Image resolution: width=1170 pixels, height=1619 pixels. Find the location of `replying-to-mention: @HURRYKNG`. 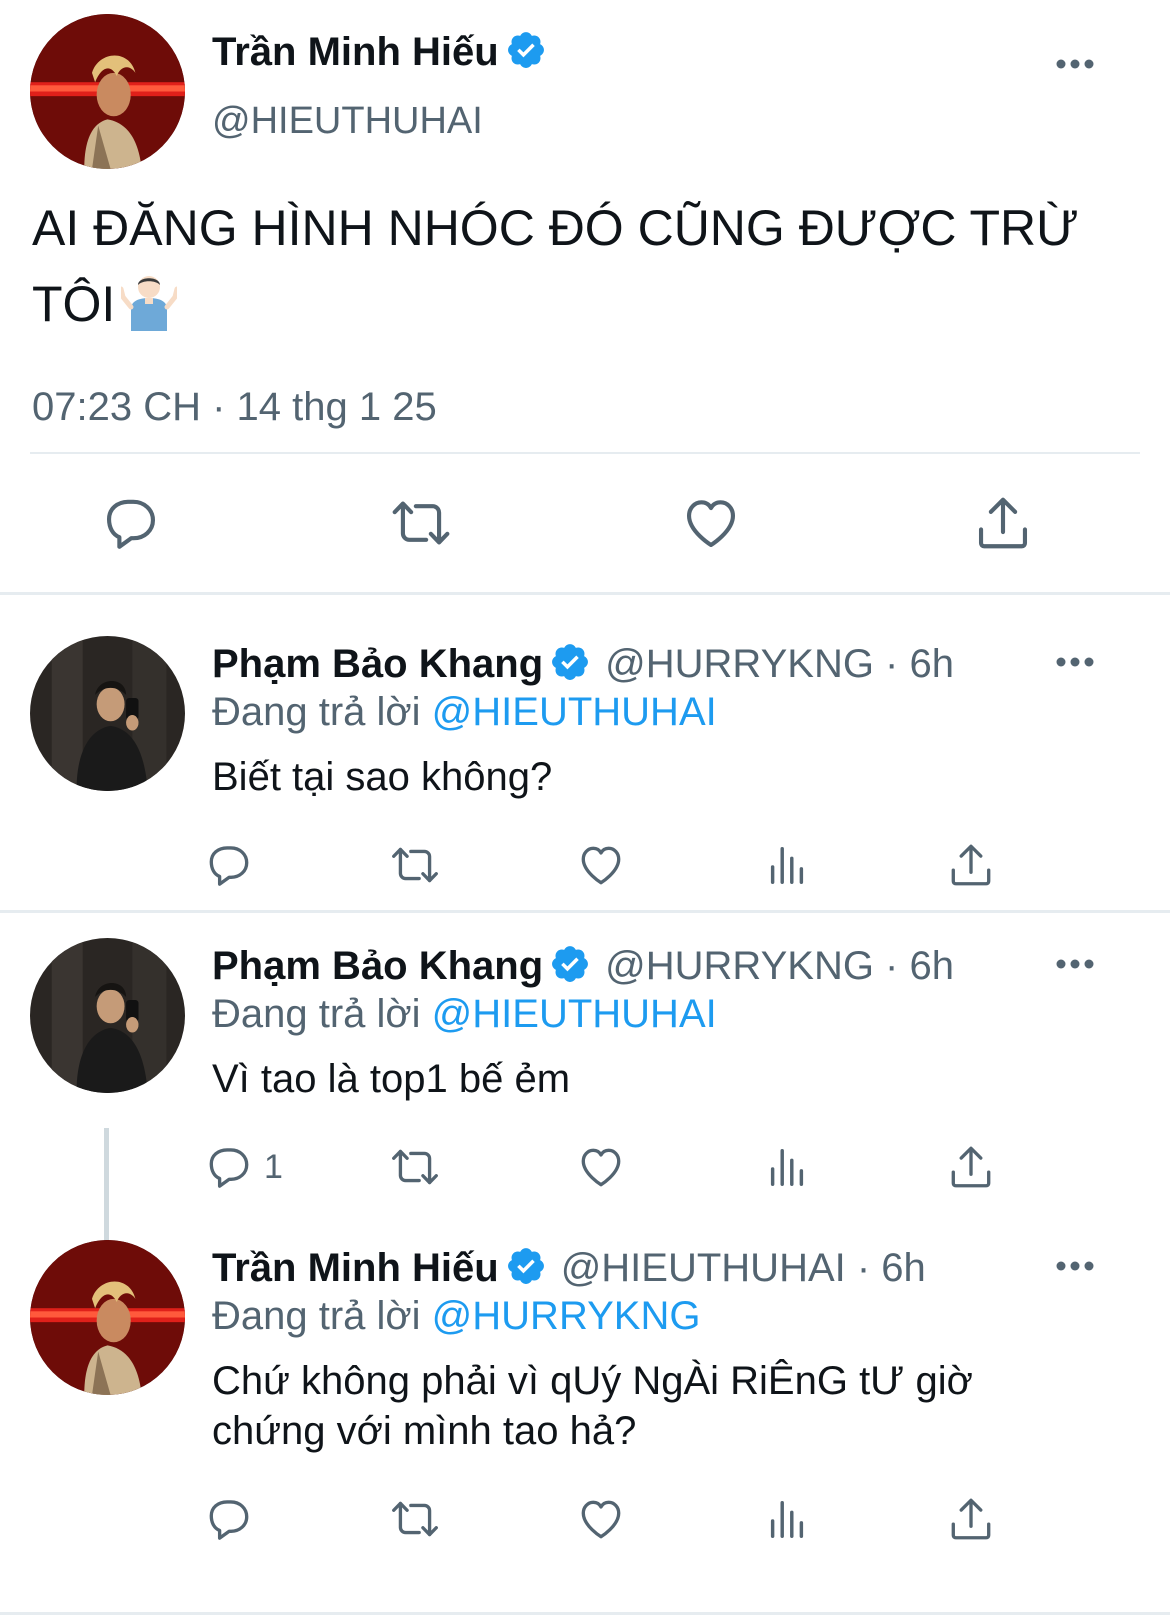

replying-to-mention: @HURRYKNG is located at coordinates (566, 1316).